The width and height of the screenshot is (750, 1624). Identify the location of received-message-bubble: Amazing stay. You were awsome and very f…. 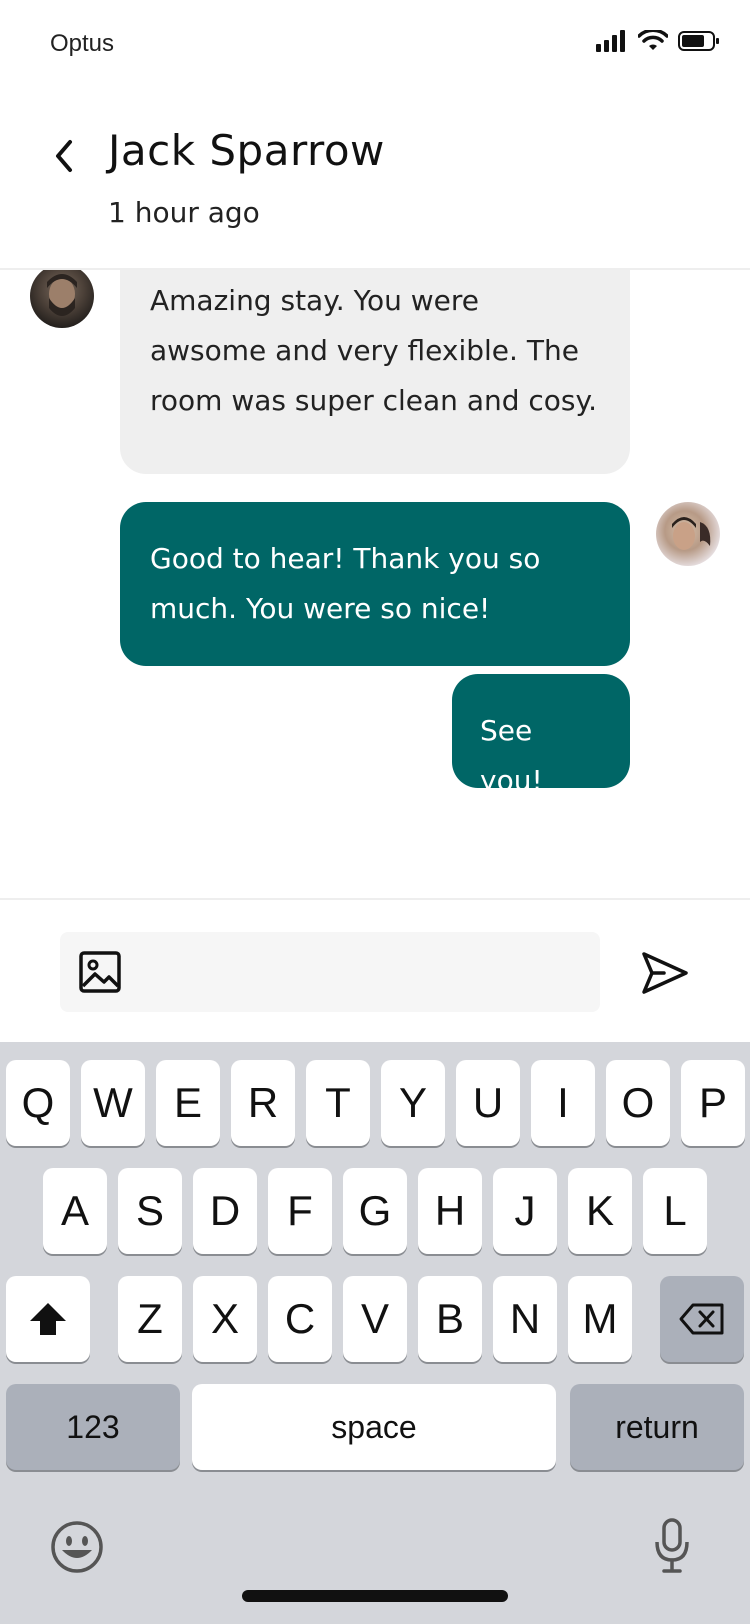
(375, 372).